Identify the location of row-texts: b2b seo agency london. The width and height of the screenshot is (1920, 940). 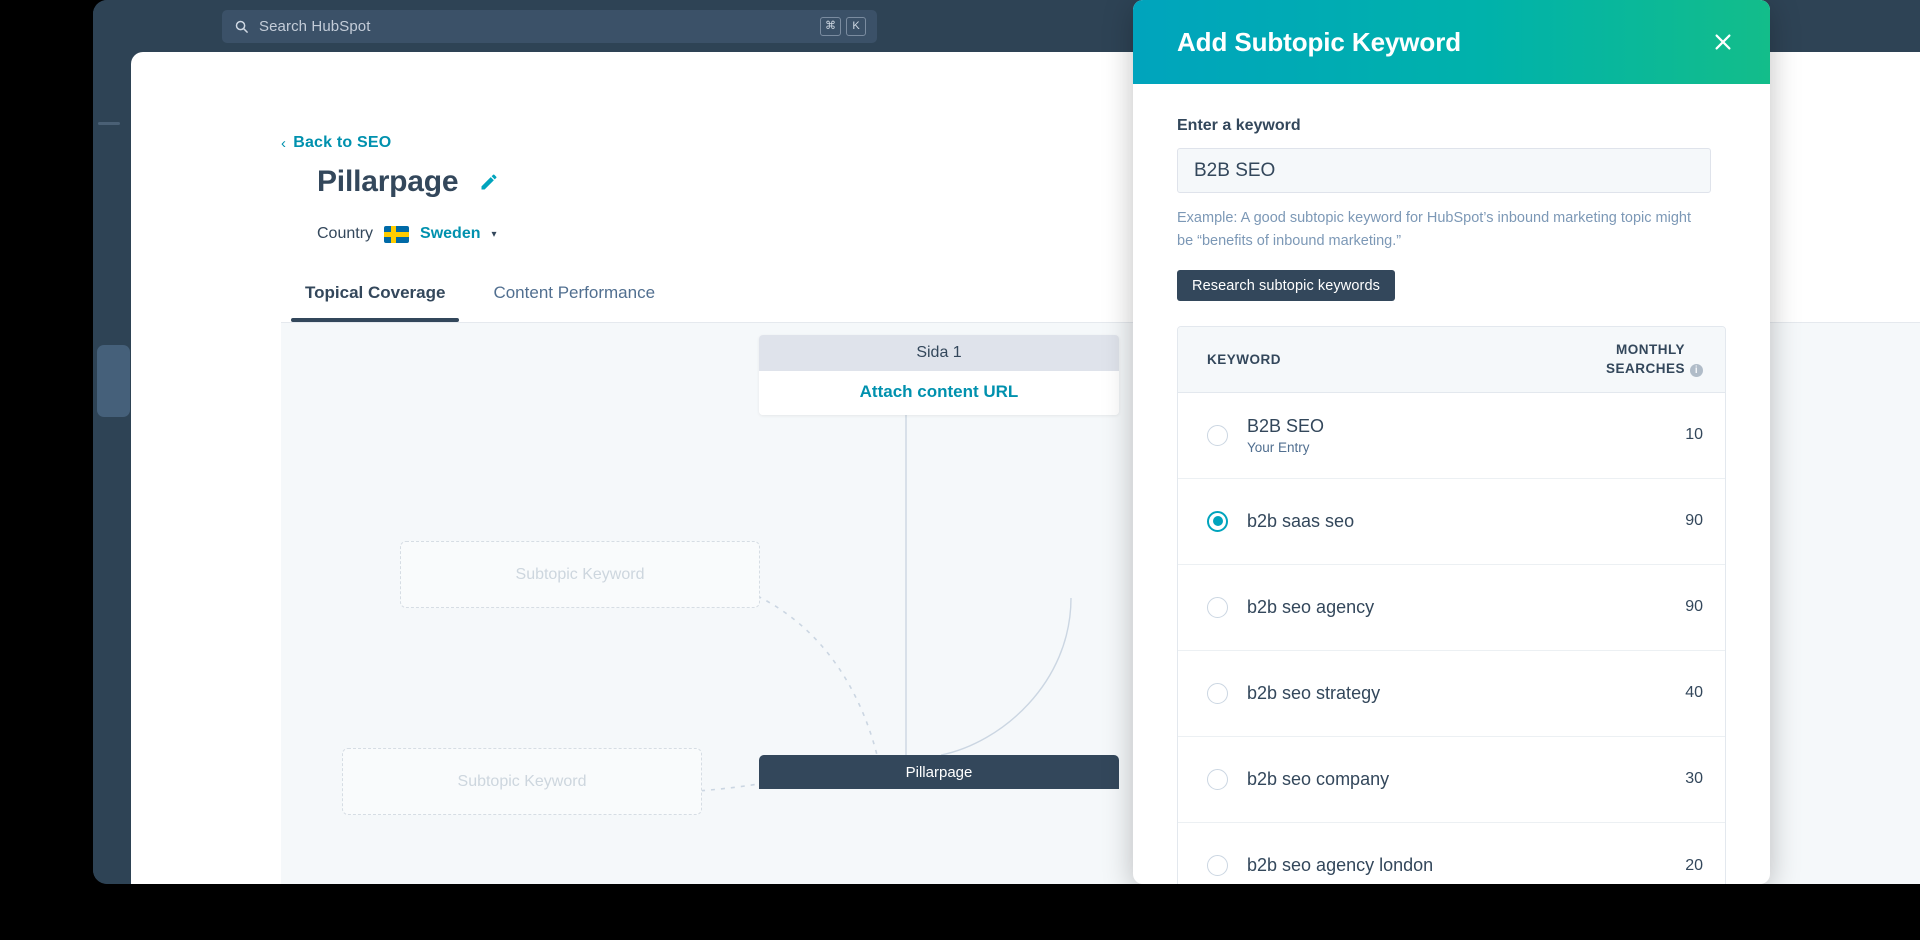
(1452, 865).